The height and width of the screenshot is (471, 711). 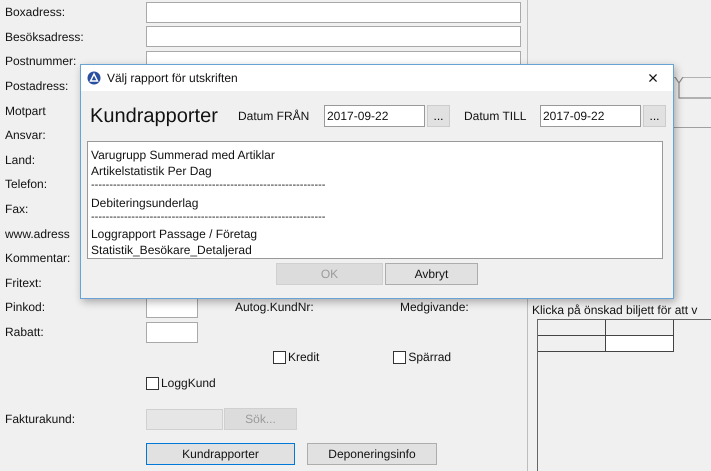 I want to click on field-label: Telefon:, so click(x=26, y=184).